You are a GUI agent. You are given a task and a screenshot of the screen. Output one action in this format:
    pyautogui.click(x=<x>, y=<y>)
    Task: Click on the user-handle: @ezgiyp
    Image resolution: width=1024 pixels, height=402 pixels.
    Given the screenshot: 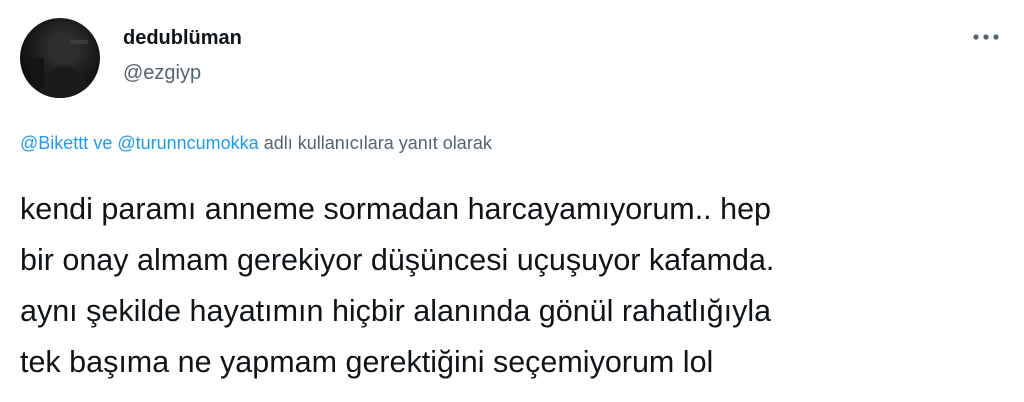 What is the action you would take?
    pyautogui.click(x=162, y=73)
    